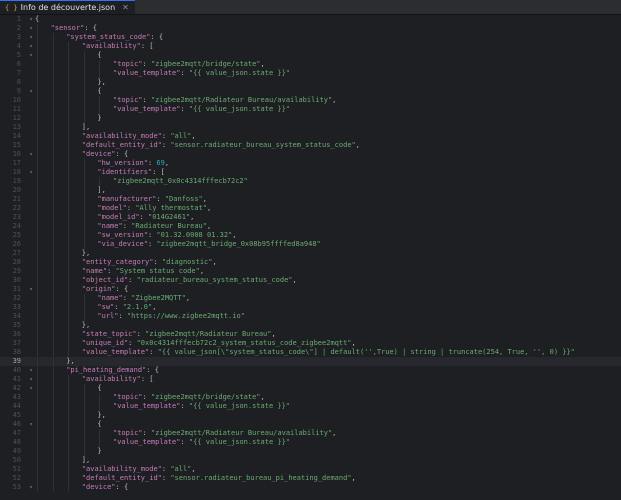 This screenshot has width=621, height=500. I want to click on code-line: 46 ▾ {, so click(310, 424).